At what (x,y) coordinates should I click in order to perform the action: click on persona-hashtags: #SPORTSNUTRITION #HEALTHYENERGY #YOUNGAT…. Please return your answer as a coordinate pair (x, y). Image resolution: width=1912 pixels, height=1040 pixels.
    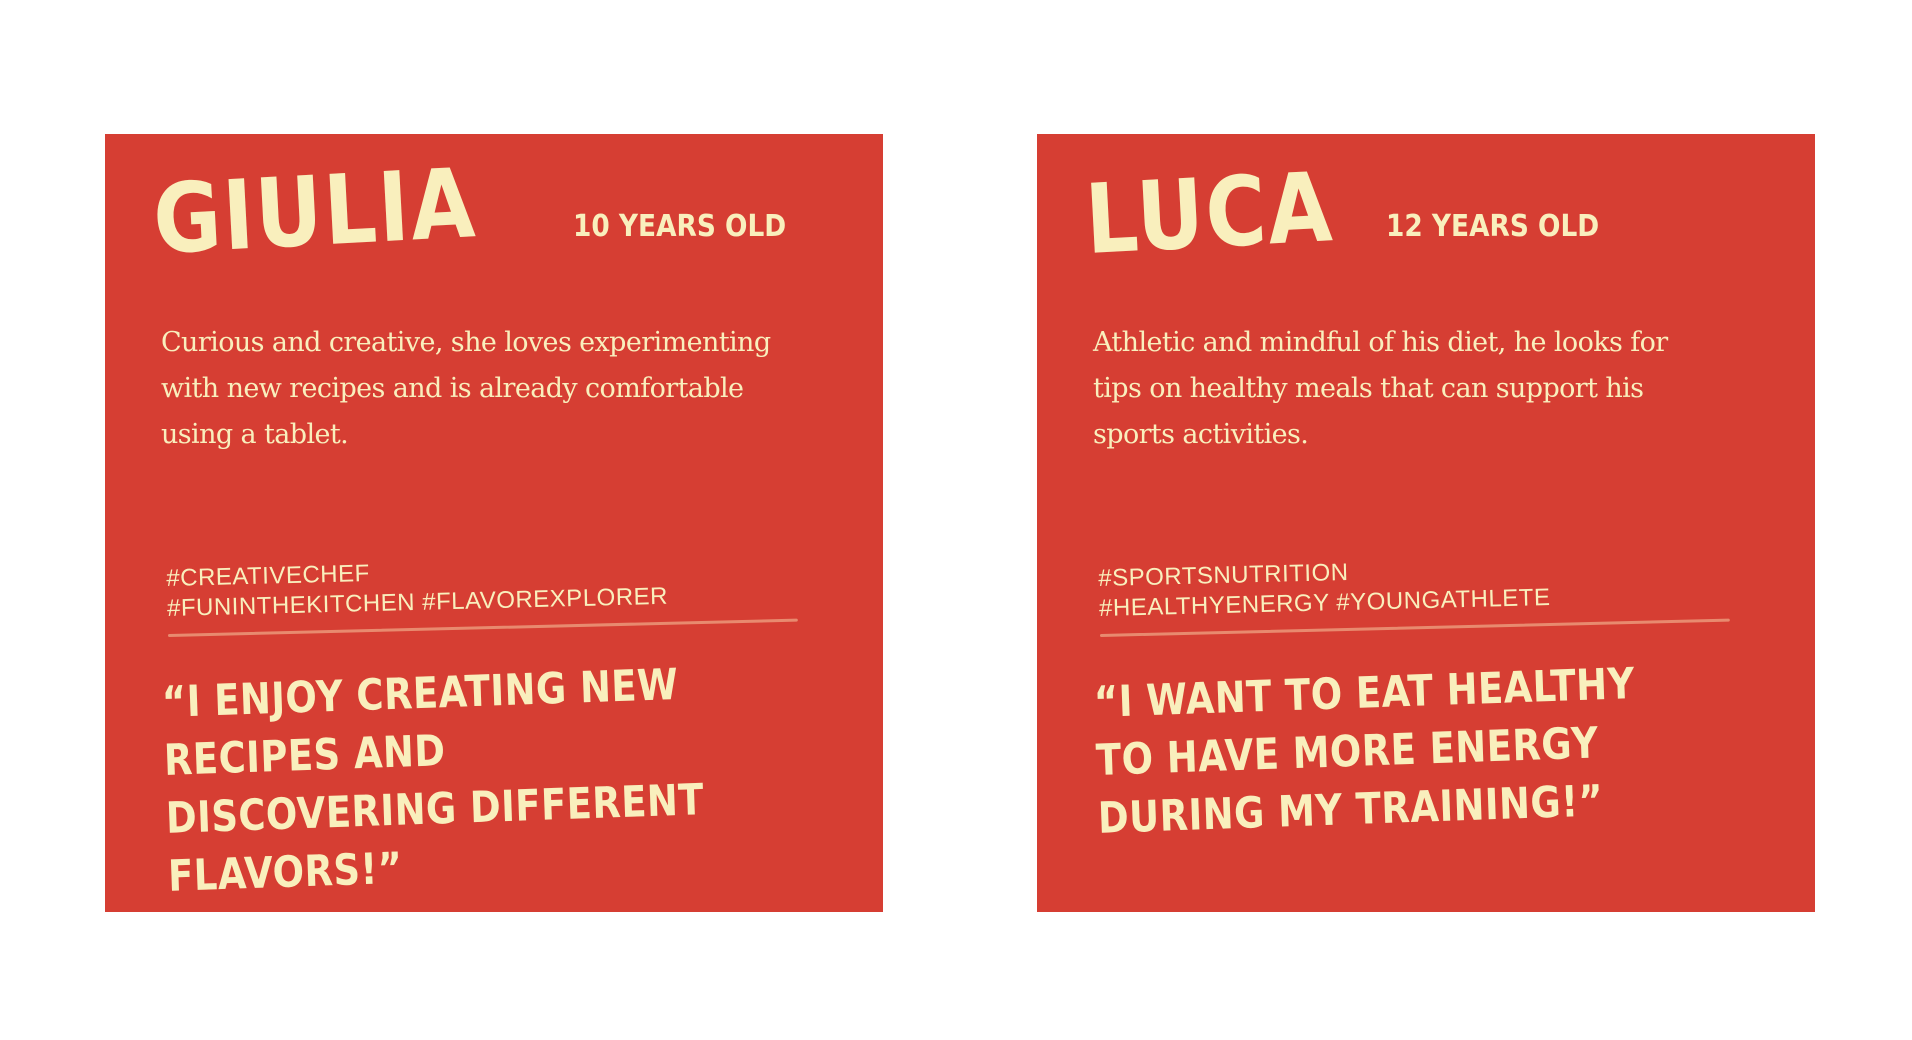
    Looking at the image, I should click on (1388, 587).